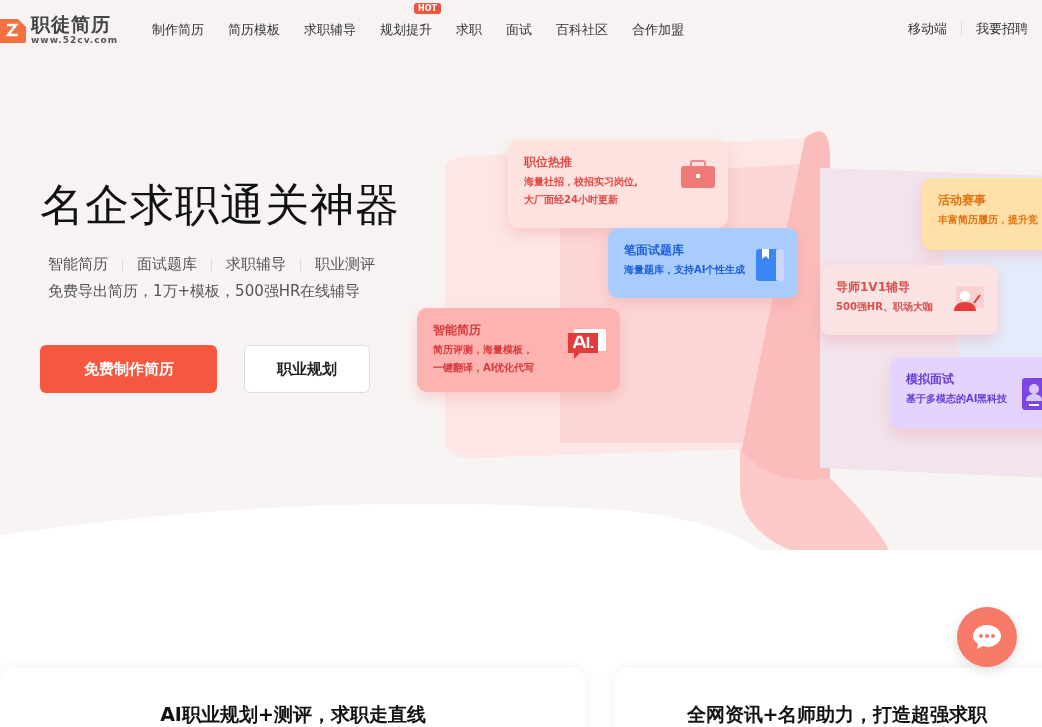 This screenshot has width=1042, height=727. What do you see at coordinates (519, 29) in the screenshot?
I see `nav-link: 面试` at bounding box center [519, 29].